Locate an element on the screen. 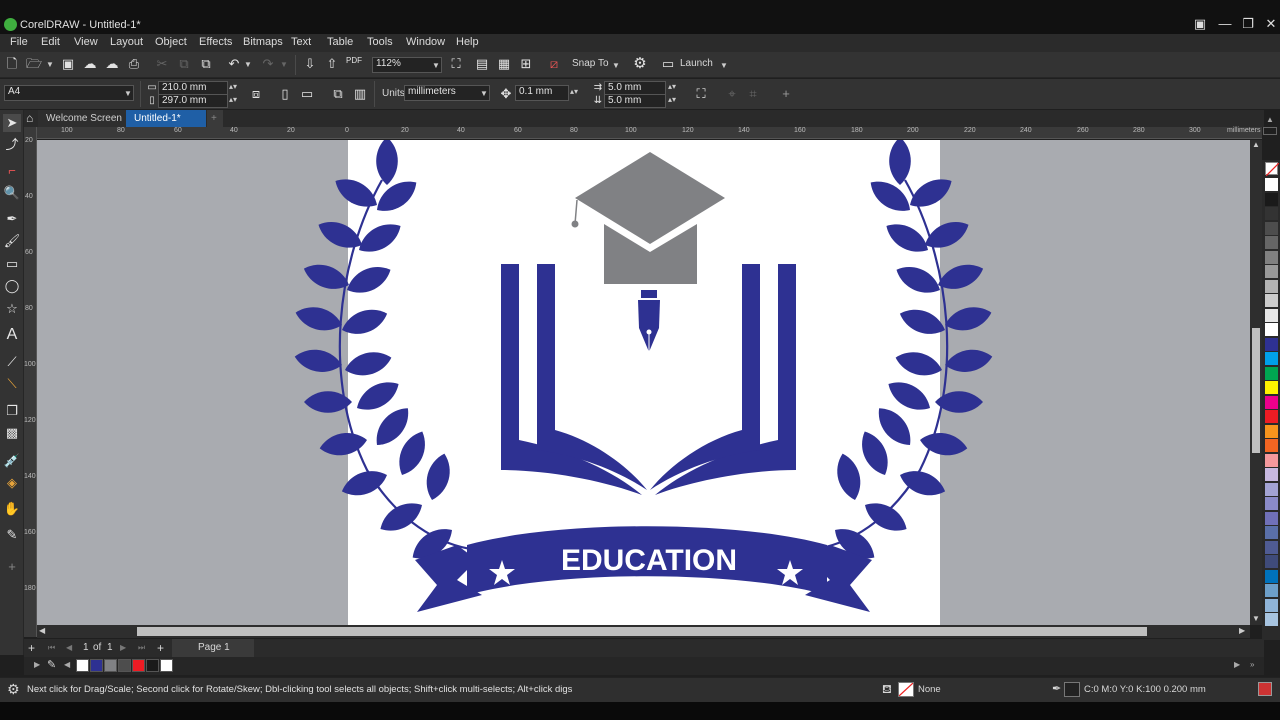 The image size is (1280, 720). height-spin-icon: ▴▾ is located at coordinates (233, 99).